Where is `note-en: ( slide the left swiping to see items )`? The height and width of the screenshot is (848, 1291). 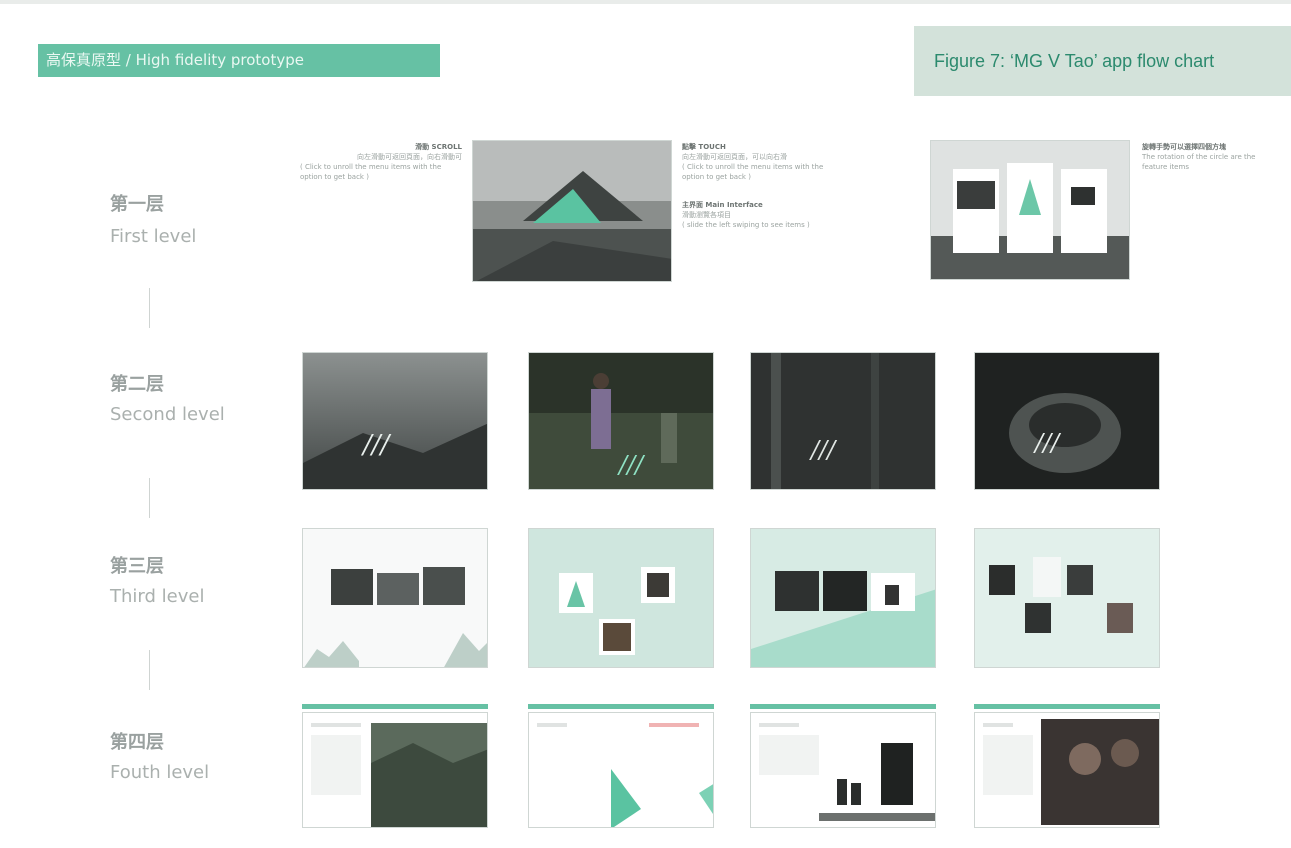 note-en: ( slide the left swiping to see items ) is located at coordinates (746, 225).